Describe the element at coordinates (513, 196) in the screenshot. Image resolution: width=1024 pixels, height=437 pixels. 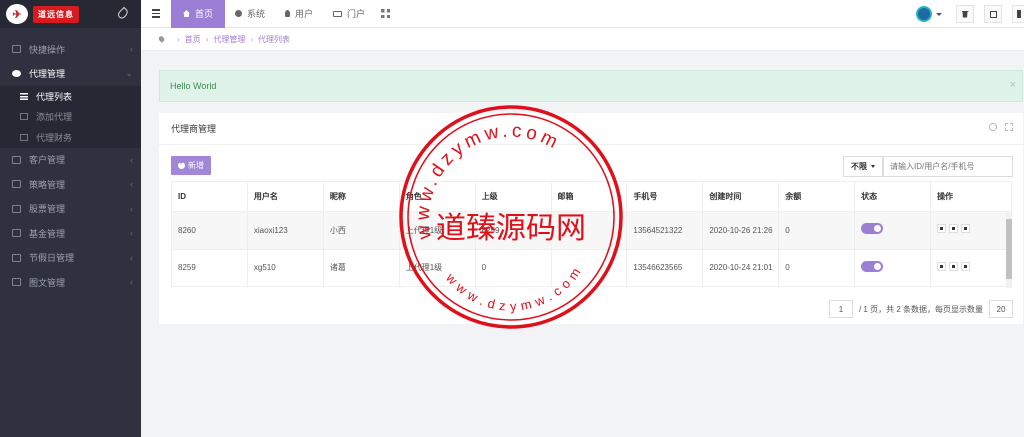
I see `col-parent: 上级` at that location.